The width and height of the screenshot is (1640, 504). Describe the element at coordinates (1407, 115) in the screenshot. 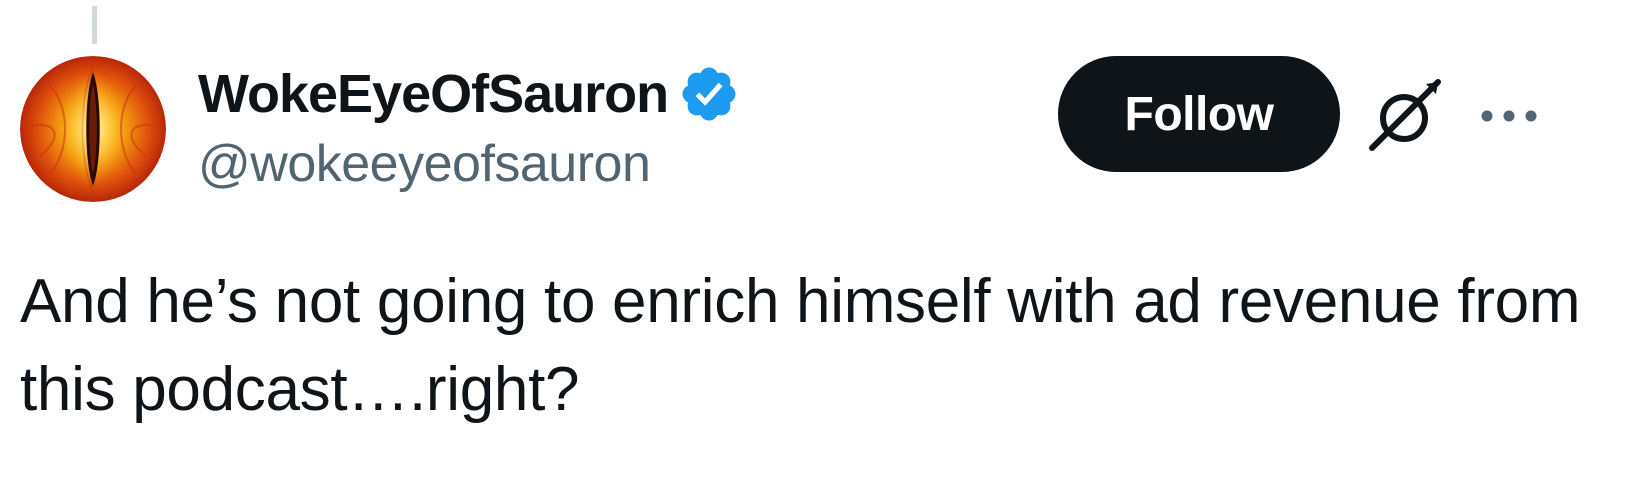

I see `grok-icon` at that location.